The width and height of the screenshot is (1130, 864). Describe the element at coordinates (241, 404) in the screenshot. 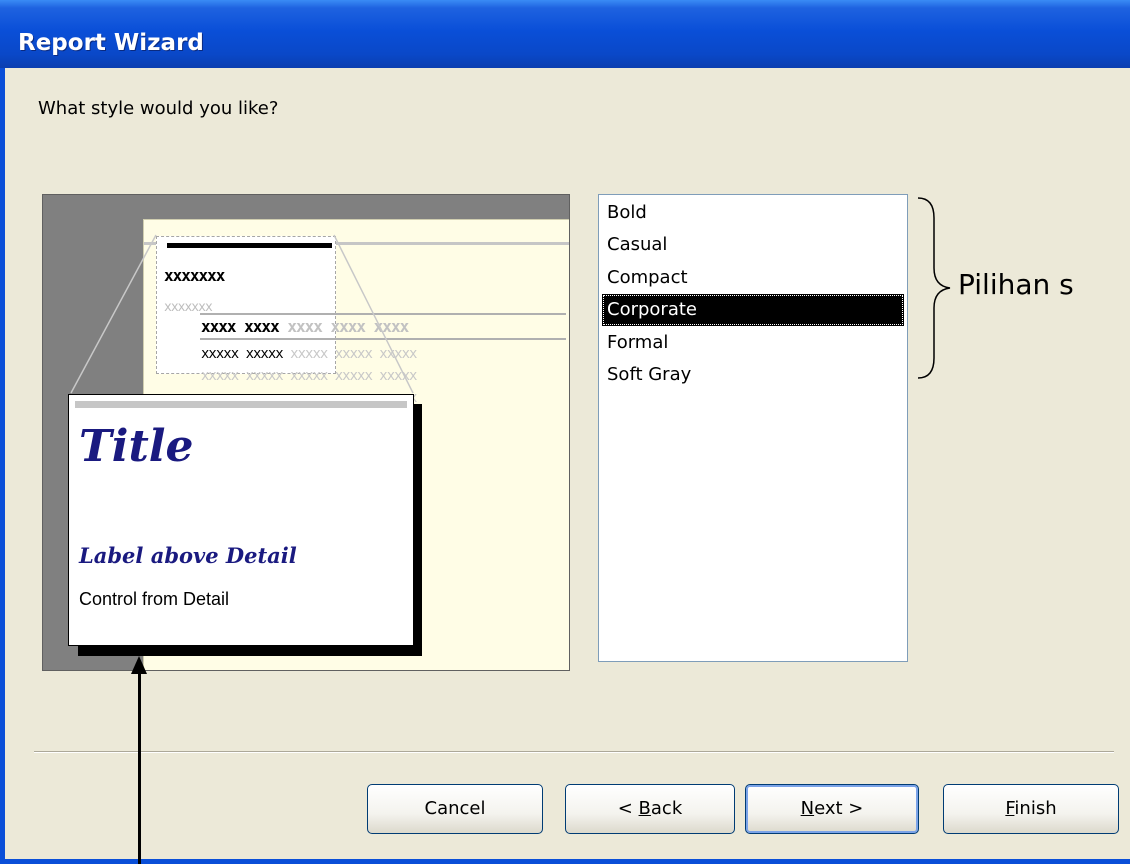

I see `callout-header-bar` at that location.